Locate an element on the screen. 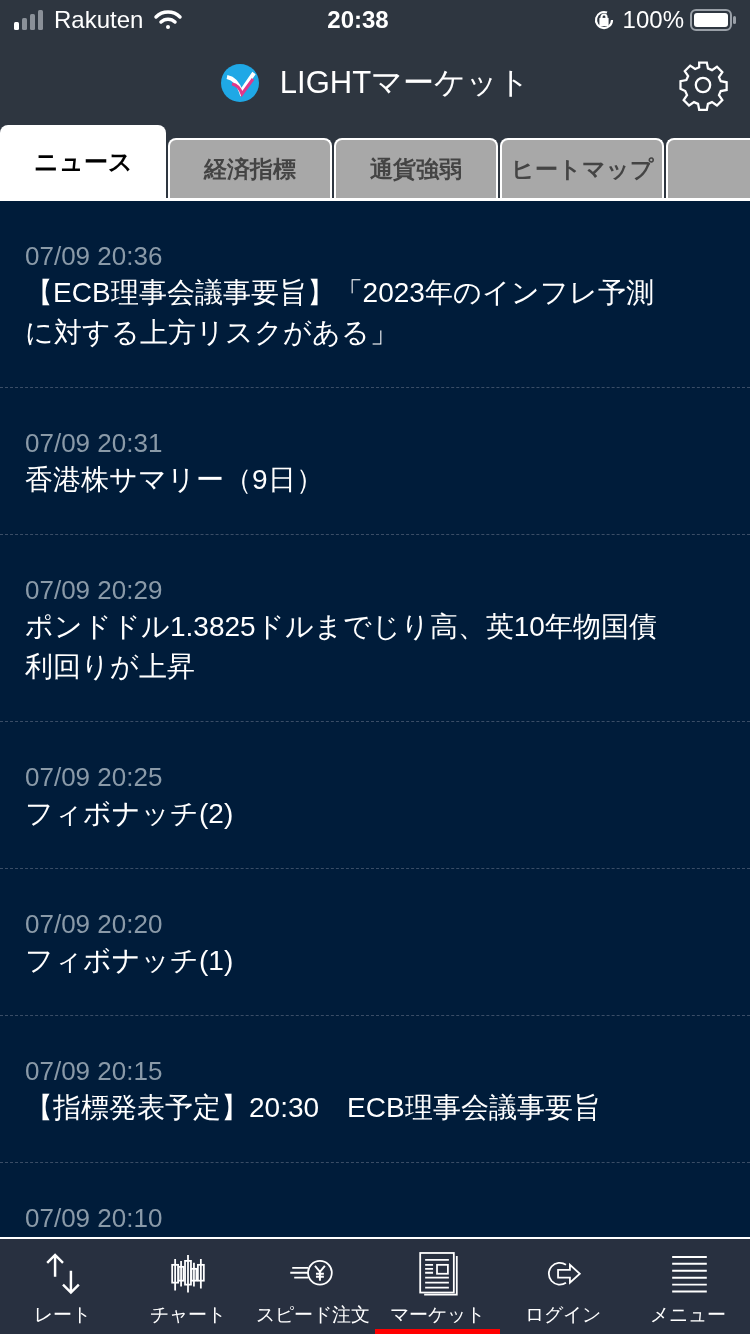  nav-item: マーケット is located at coordinates (437, 1286).